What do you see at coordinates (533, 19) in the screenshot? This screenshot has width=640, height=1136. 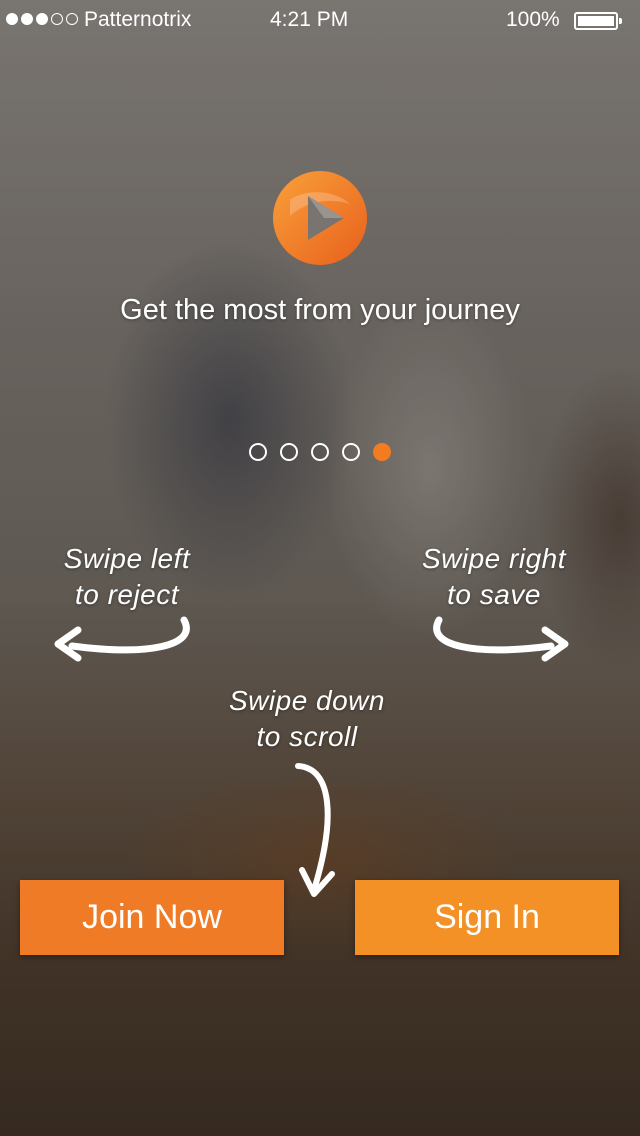 I see `battery-percent: 100%` at bounding box center [533, 19].